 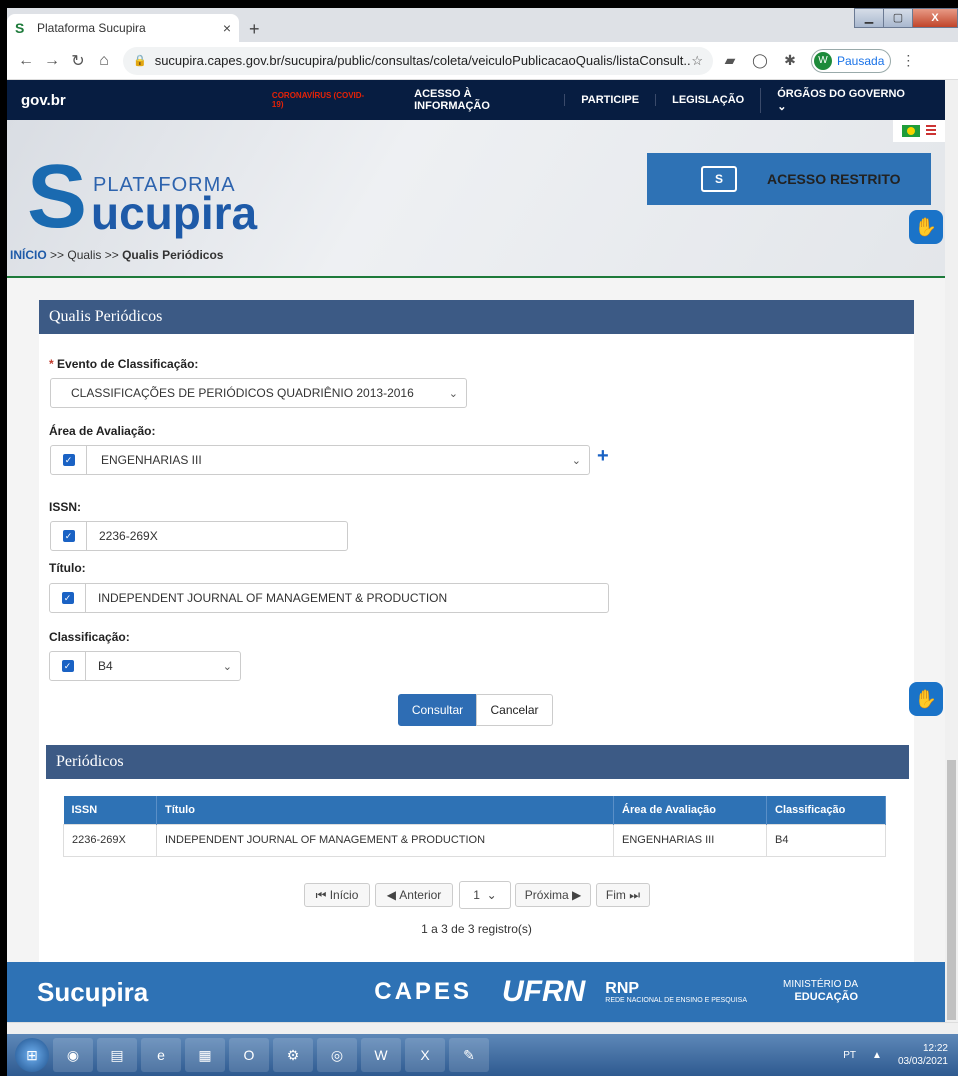 I want to click on mec-bottom: EDUCAÇÃO, so click(x=826, y=997).